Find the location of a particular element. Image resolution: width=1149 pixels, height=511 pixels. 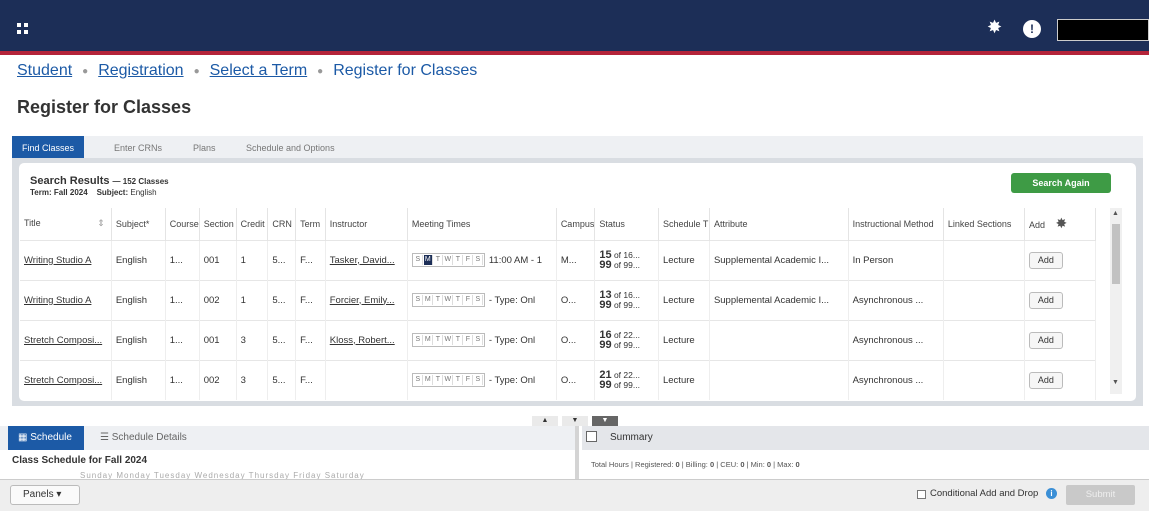

conditional-add-drop-checkbox is located at coordinates (921, 494).